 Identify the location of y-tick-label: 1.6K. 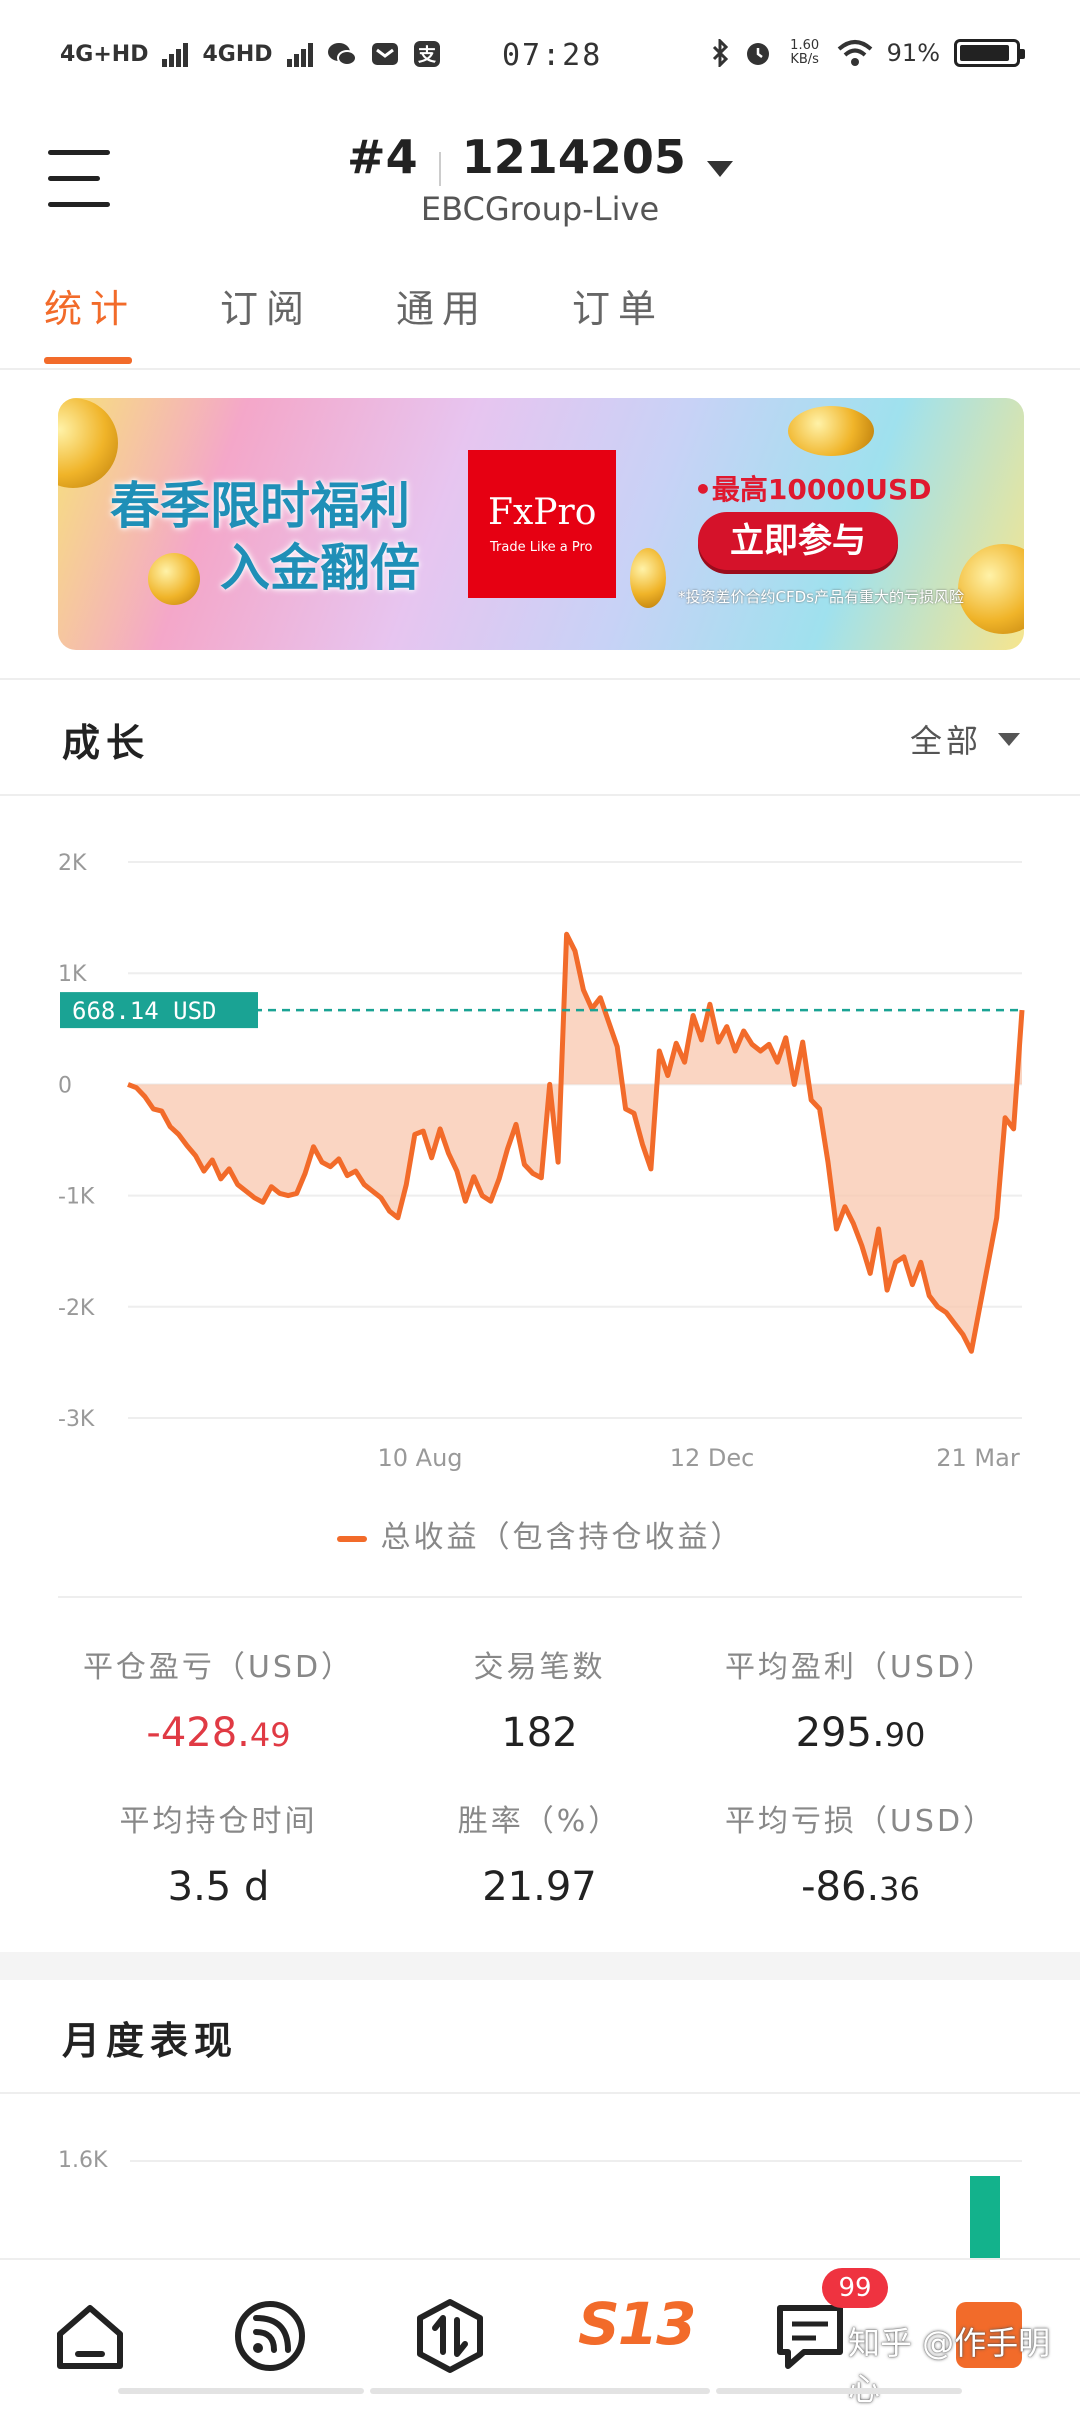
(83, 2160).